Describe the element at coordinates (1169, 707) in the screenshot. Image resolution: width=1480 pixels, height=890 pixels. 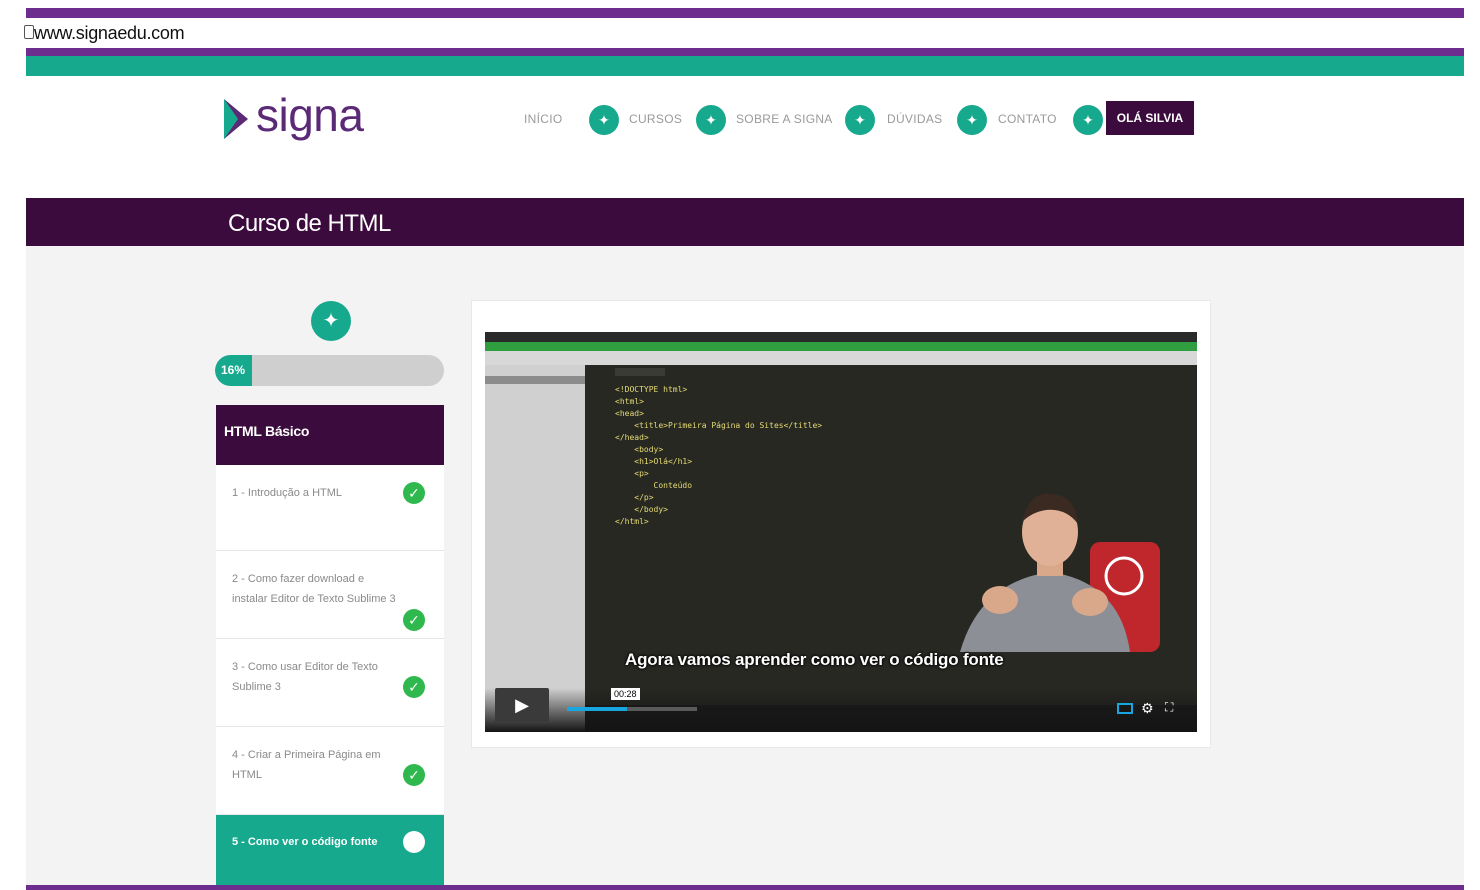
I see `fullscreen-icon: ⛶` at that location.